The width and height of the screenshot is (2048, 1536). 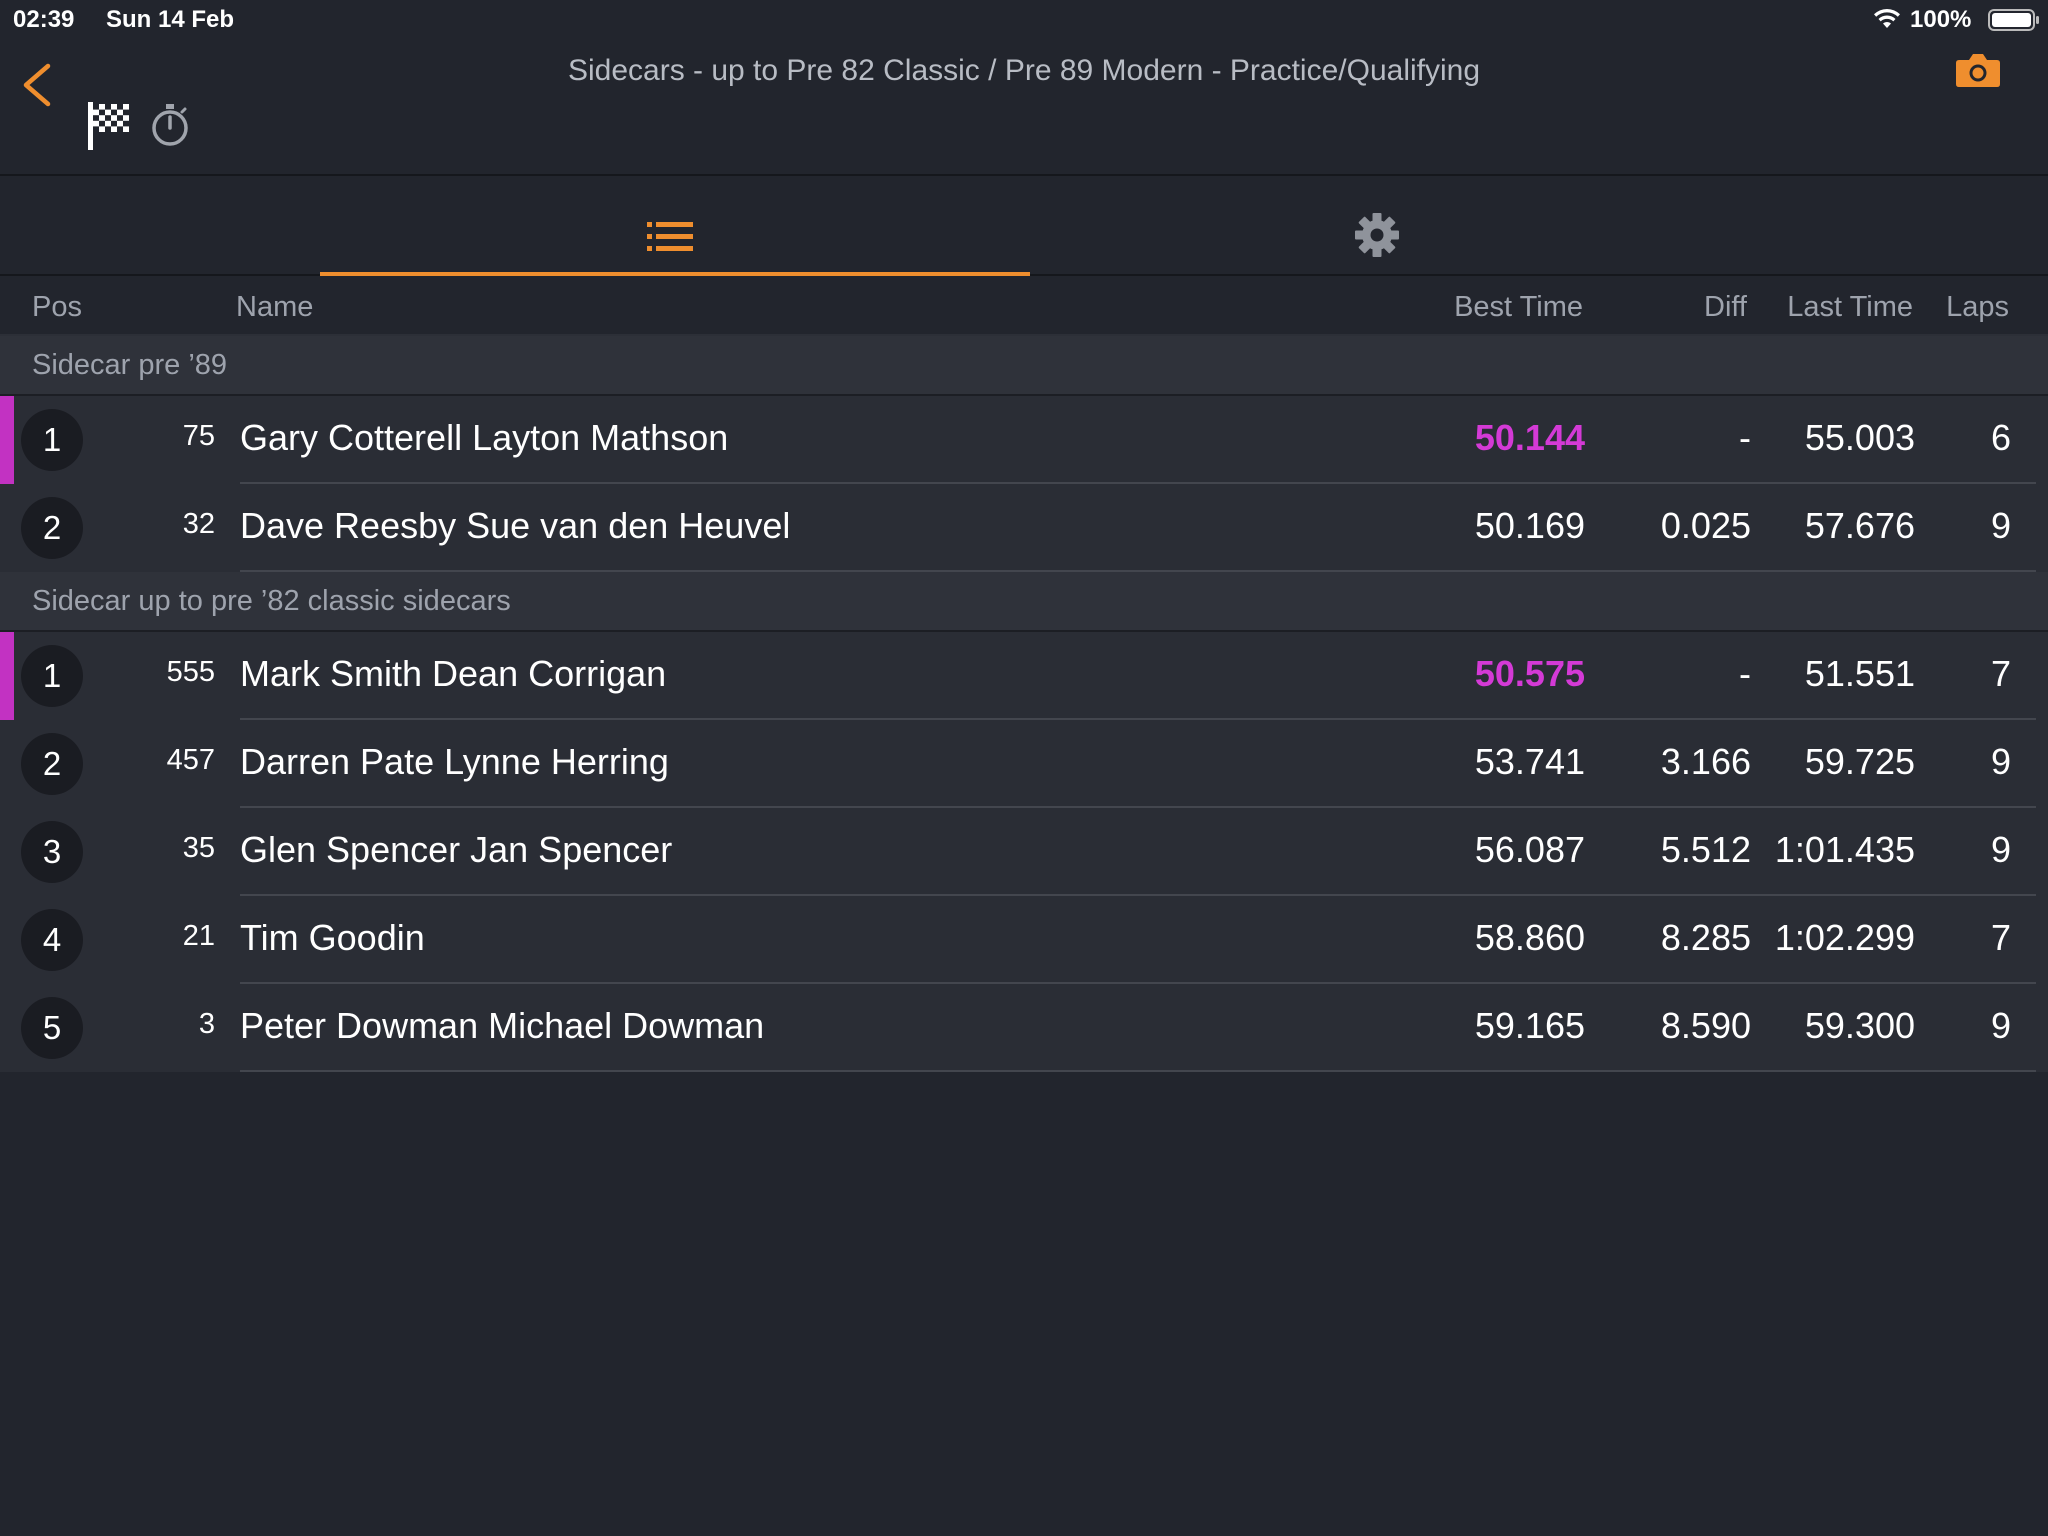 I want to click on best-time: 50.169, so click(x=1529, y=525).